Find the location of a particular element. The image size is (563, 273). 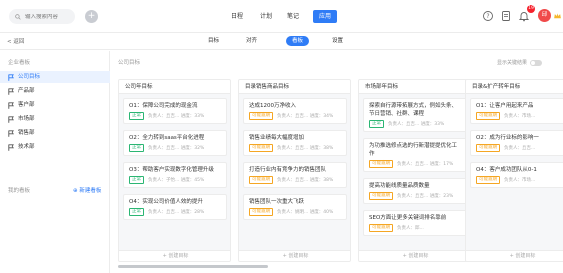

search-box is located at coordinates (42, 16).